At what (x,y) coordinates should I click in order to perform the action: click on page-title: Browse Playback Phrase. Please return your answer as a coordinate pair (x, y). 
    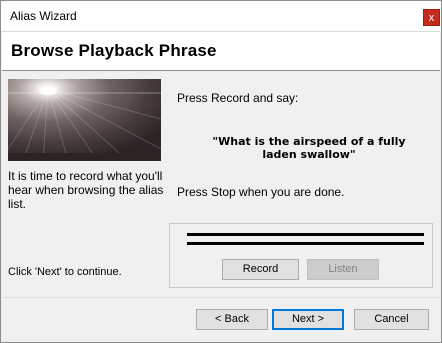
    Looking at the image, I should click on (114, 50).